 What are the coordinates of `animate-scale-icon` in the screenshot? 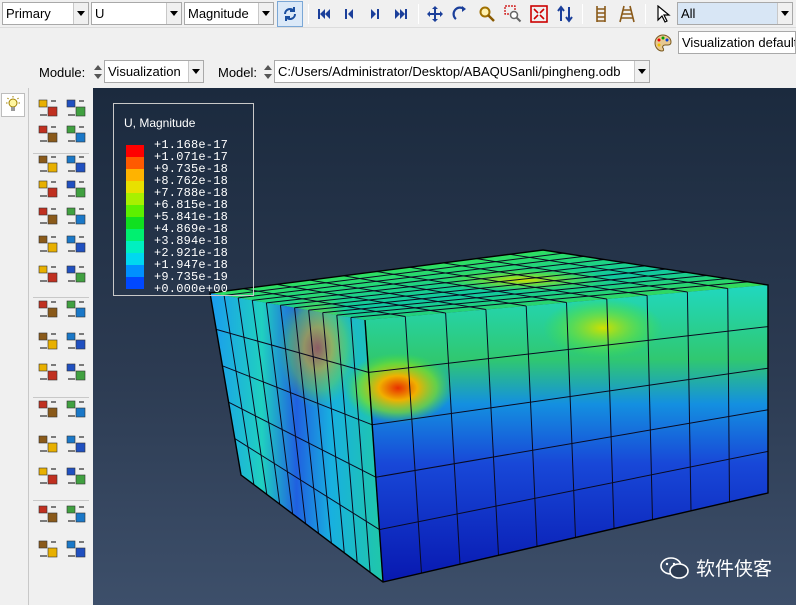 It's located at (76, 274).